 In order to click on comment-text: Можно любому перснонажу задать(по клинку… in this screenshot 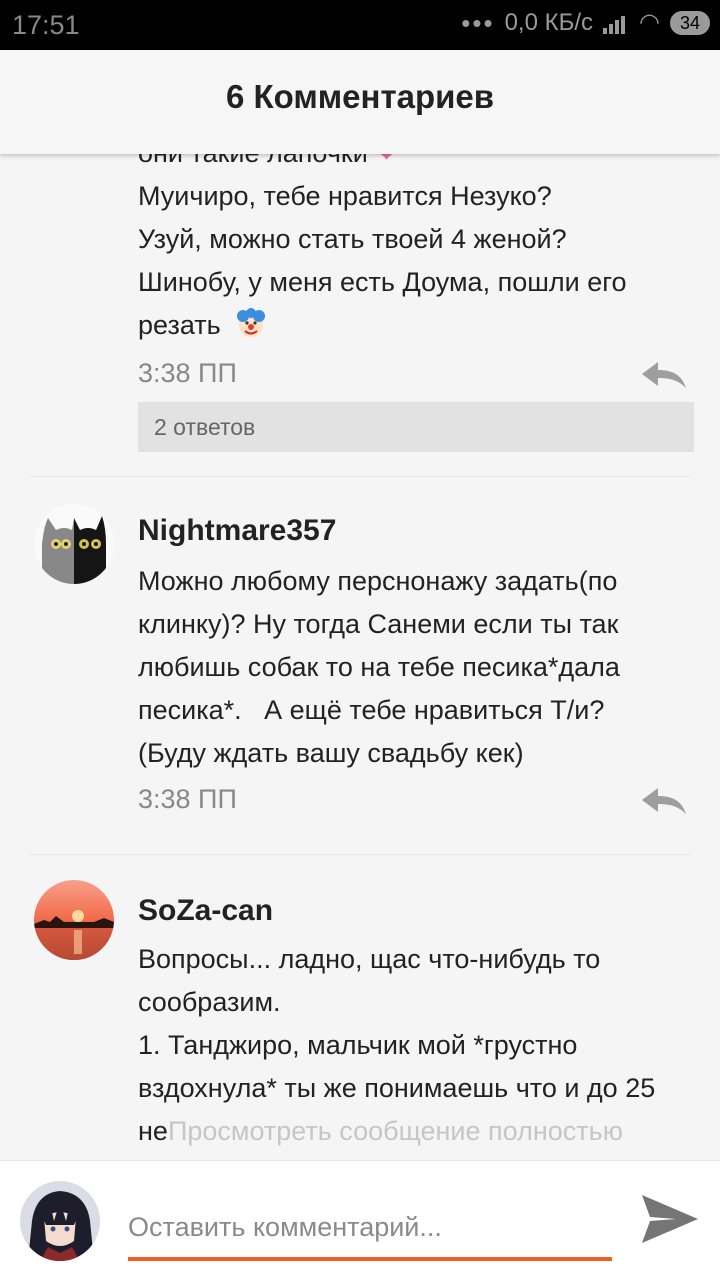, I will do `click(418, 667)`.